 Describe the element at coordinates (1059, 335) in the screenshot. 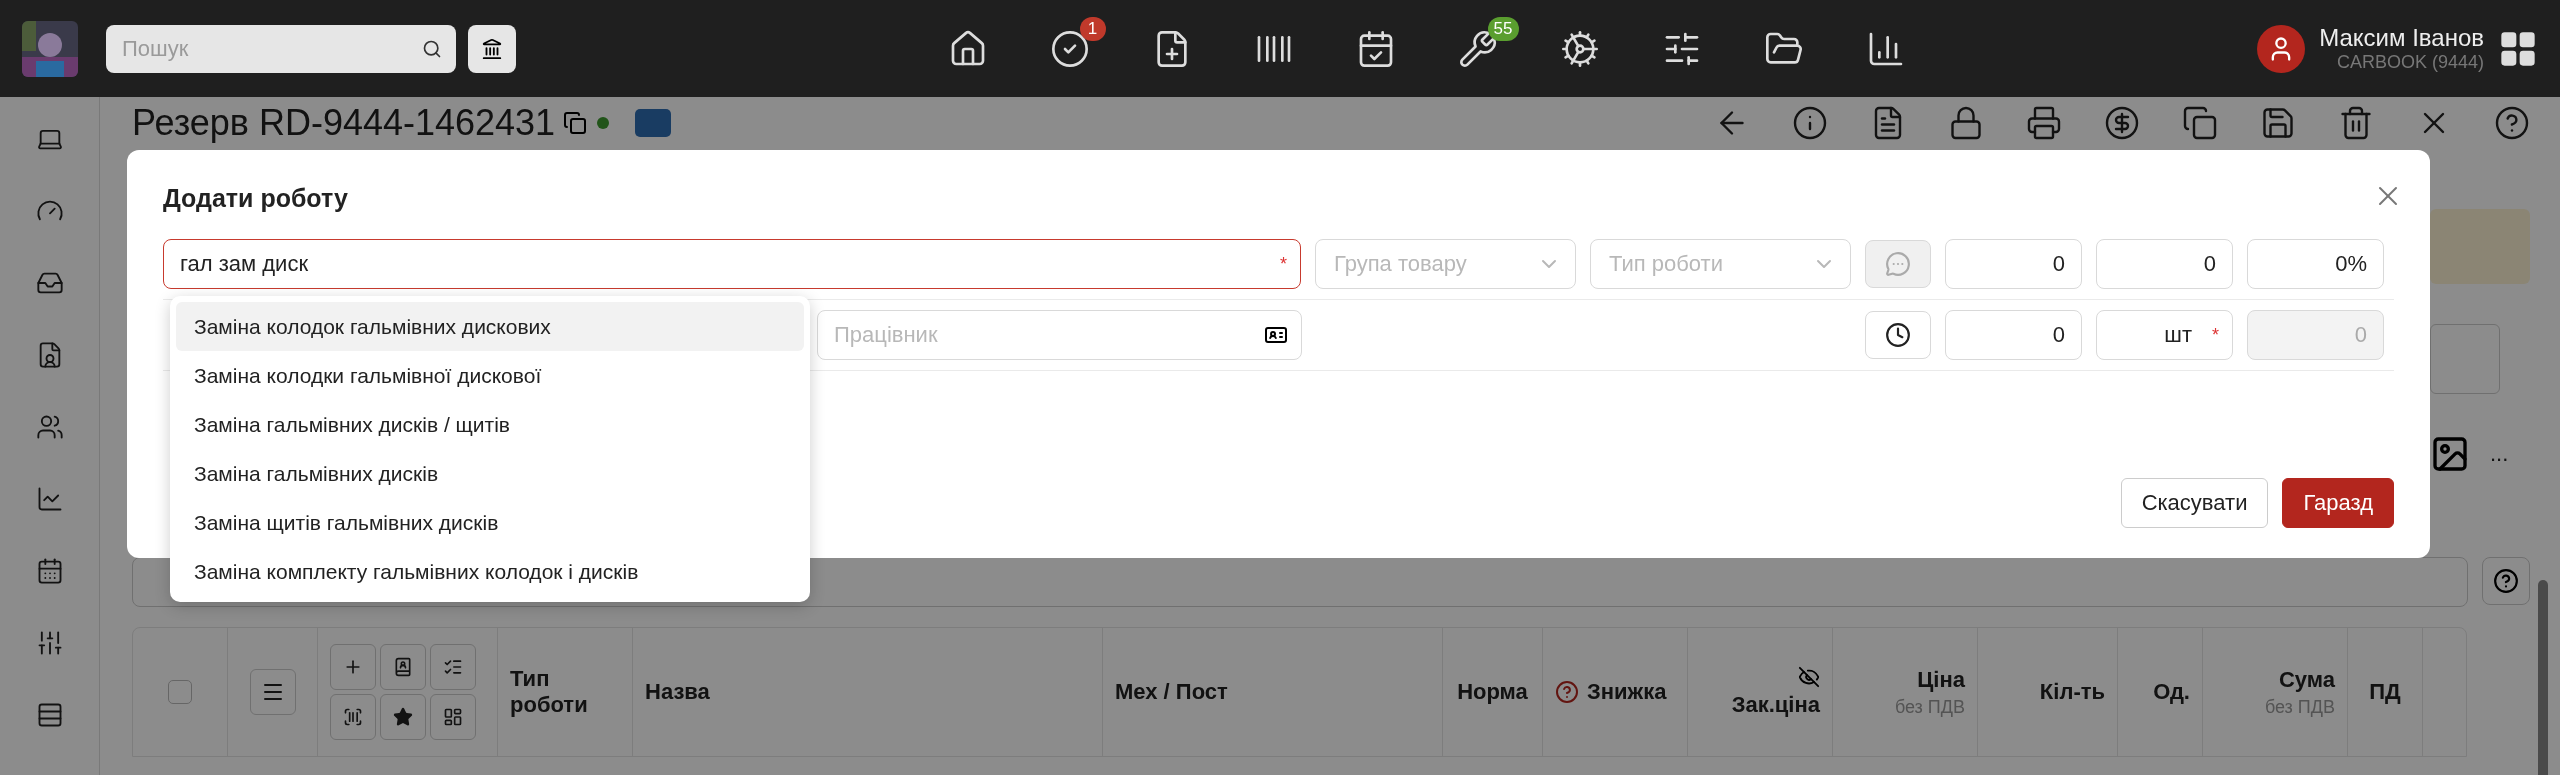

I see `worker-field: Працівник` at that location.